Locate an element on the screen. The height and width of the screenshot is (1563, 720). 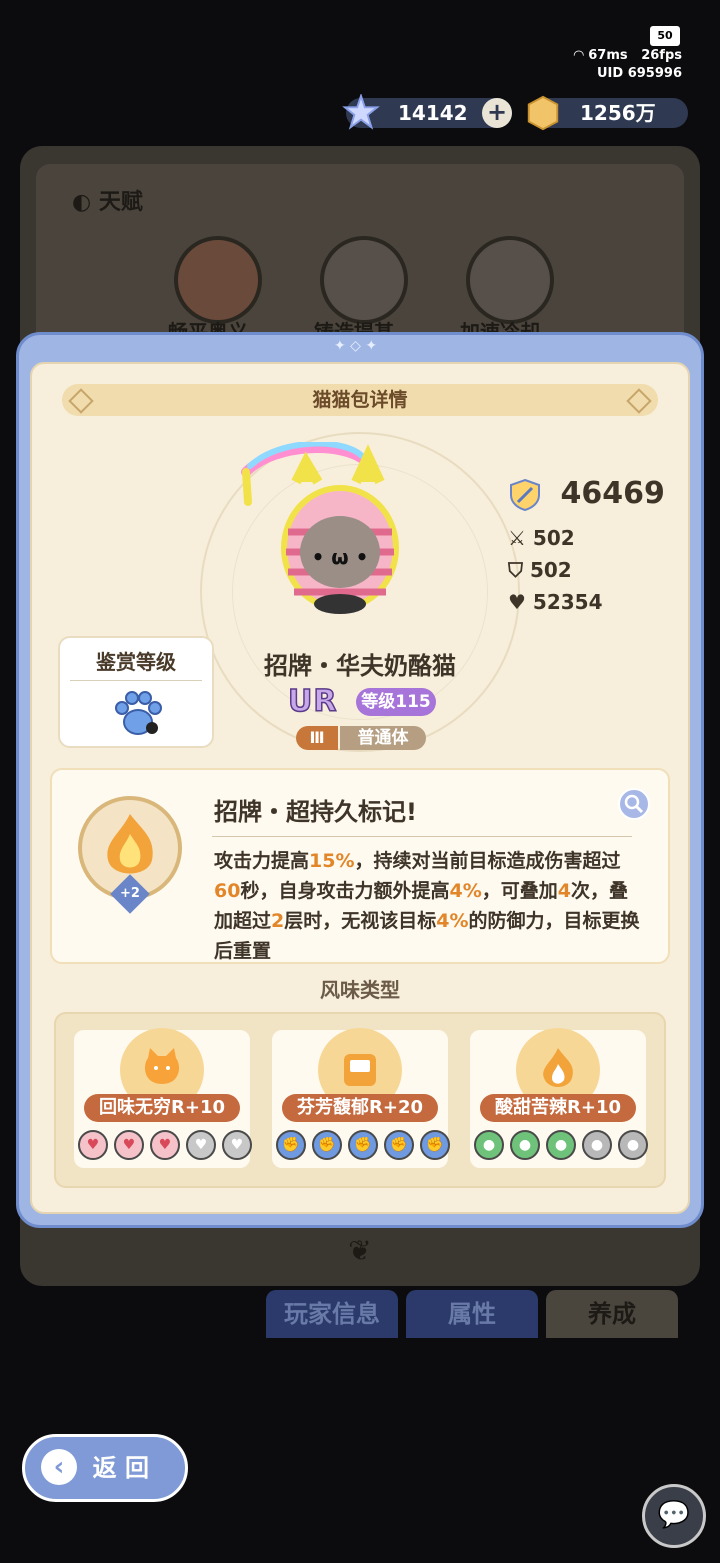
uid-row: UID 695996 is located at coordinates (639, 73).